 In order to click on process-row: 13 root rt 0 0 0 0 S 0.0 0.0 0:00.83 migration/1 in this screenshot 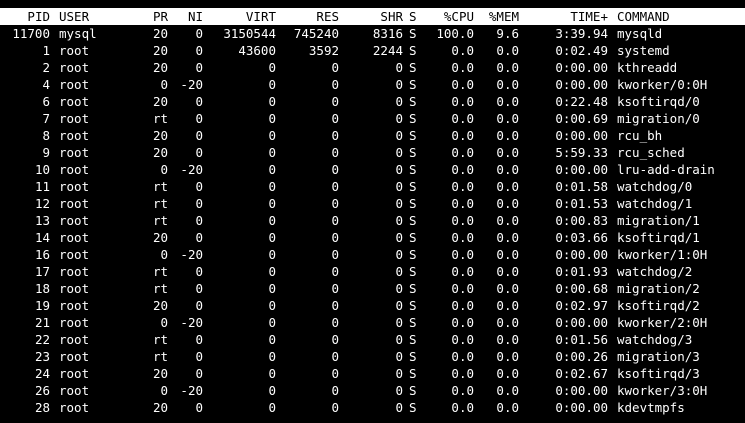, I will do `click(372, 220)`.